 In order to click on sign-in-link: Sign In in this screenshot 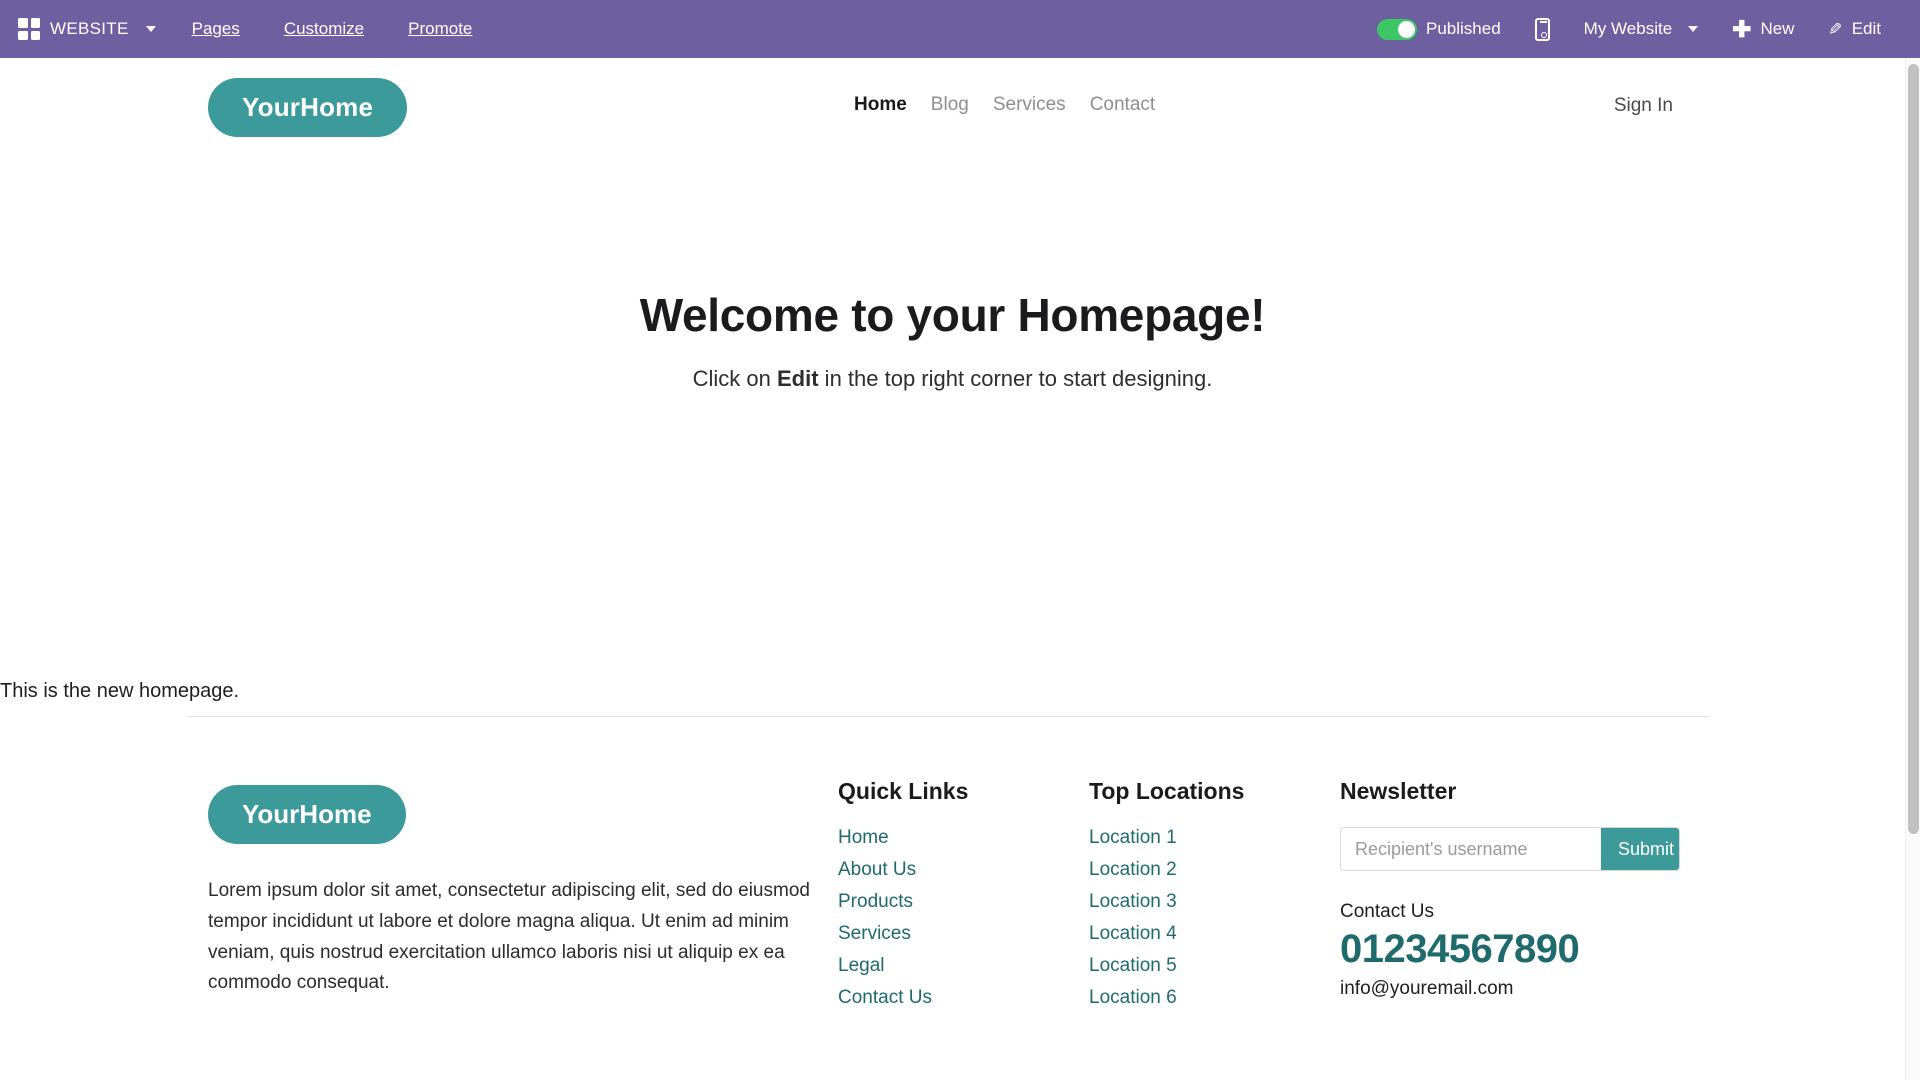, I will do `click(1643, 106)`.